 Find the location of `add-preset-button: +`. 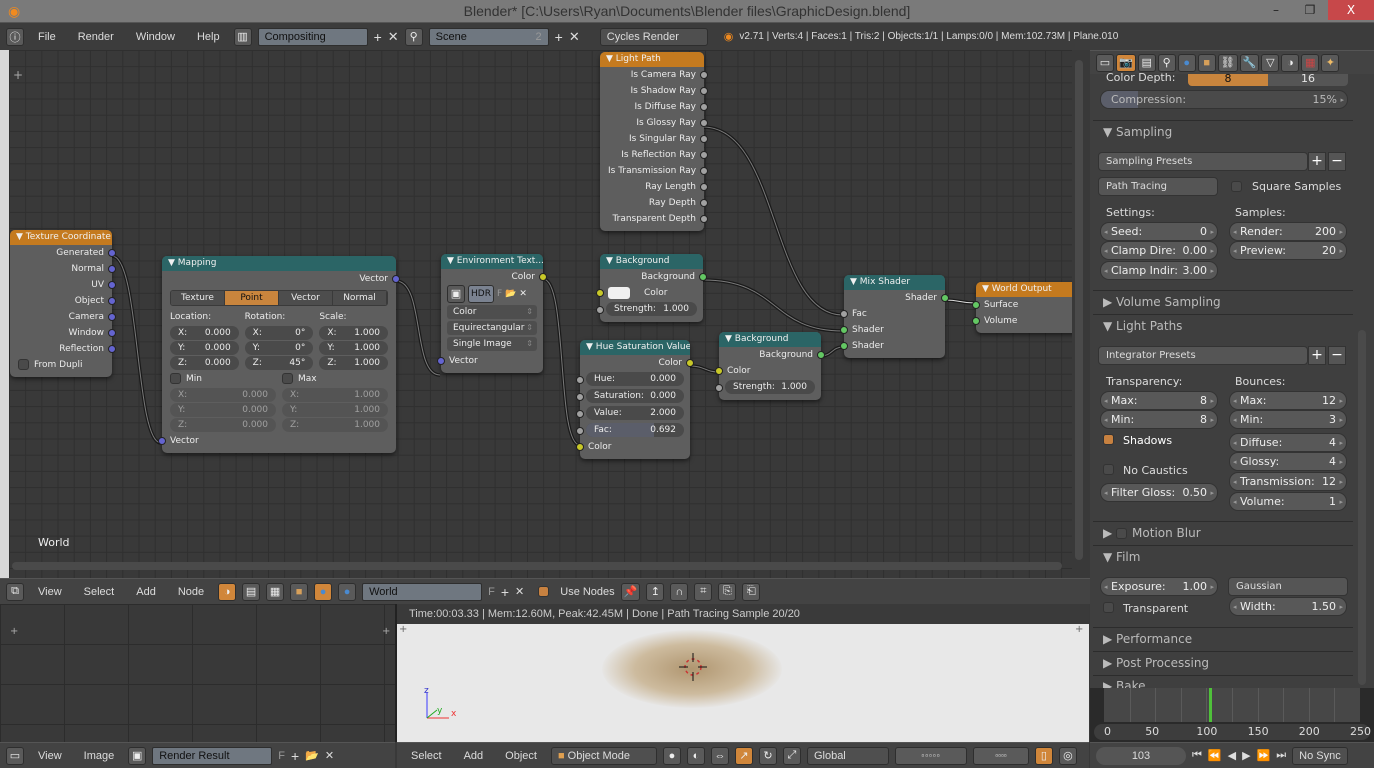

add-preset-button: + is located at coordinates (1317, 355).